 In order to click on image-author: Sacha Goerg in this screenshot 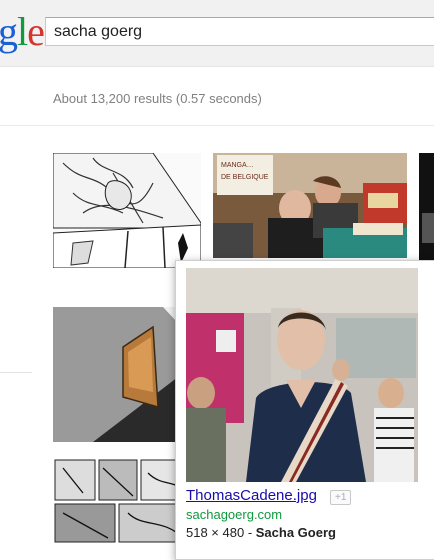, I will do `click(295, 532)`.